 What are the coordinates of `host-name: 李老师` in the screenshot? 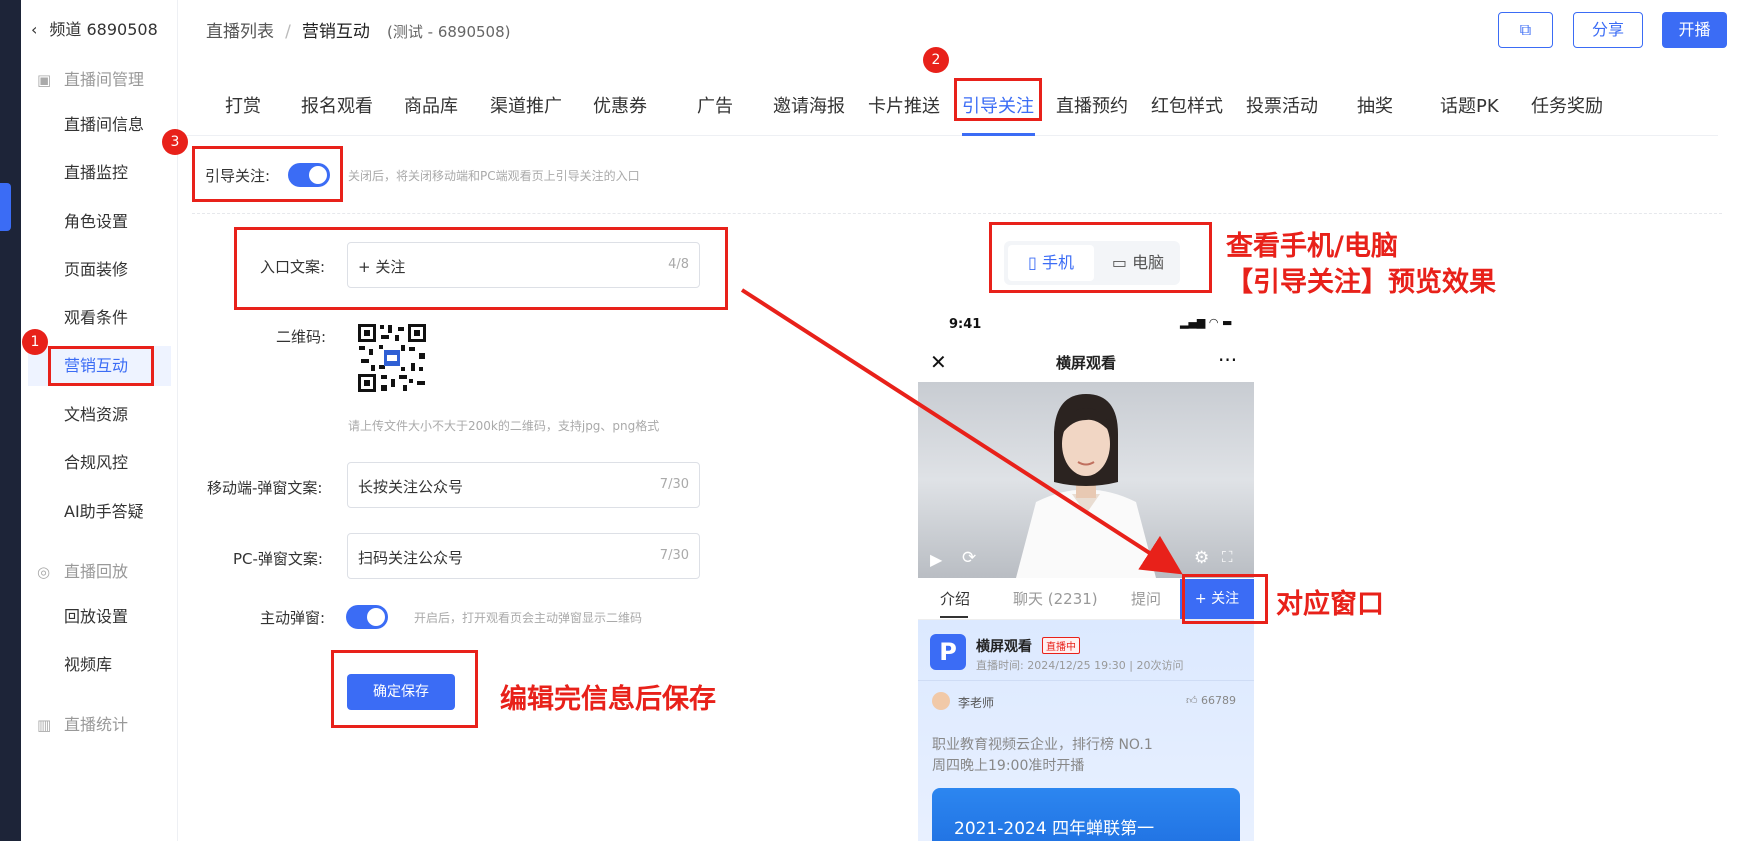 It's located at (976, 703).